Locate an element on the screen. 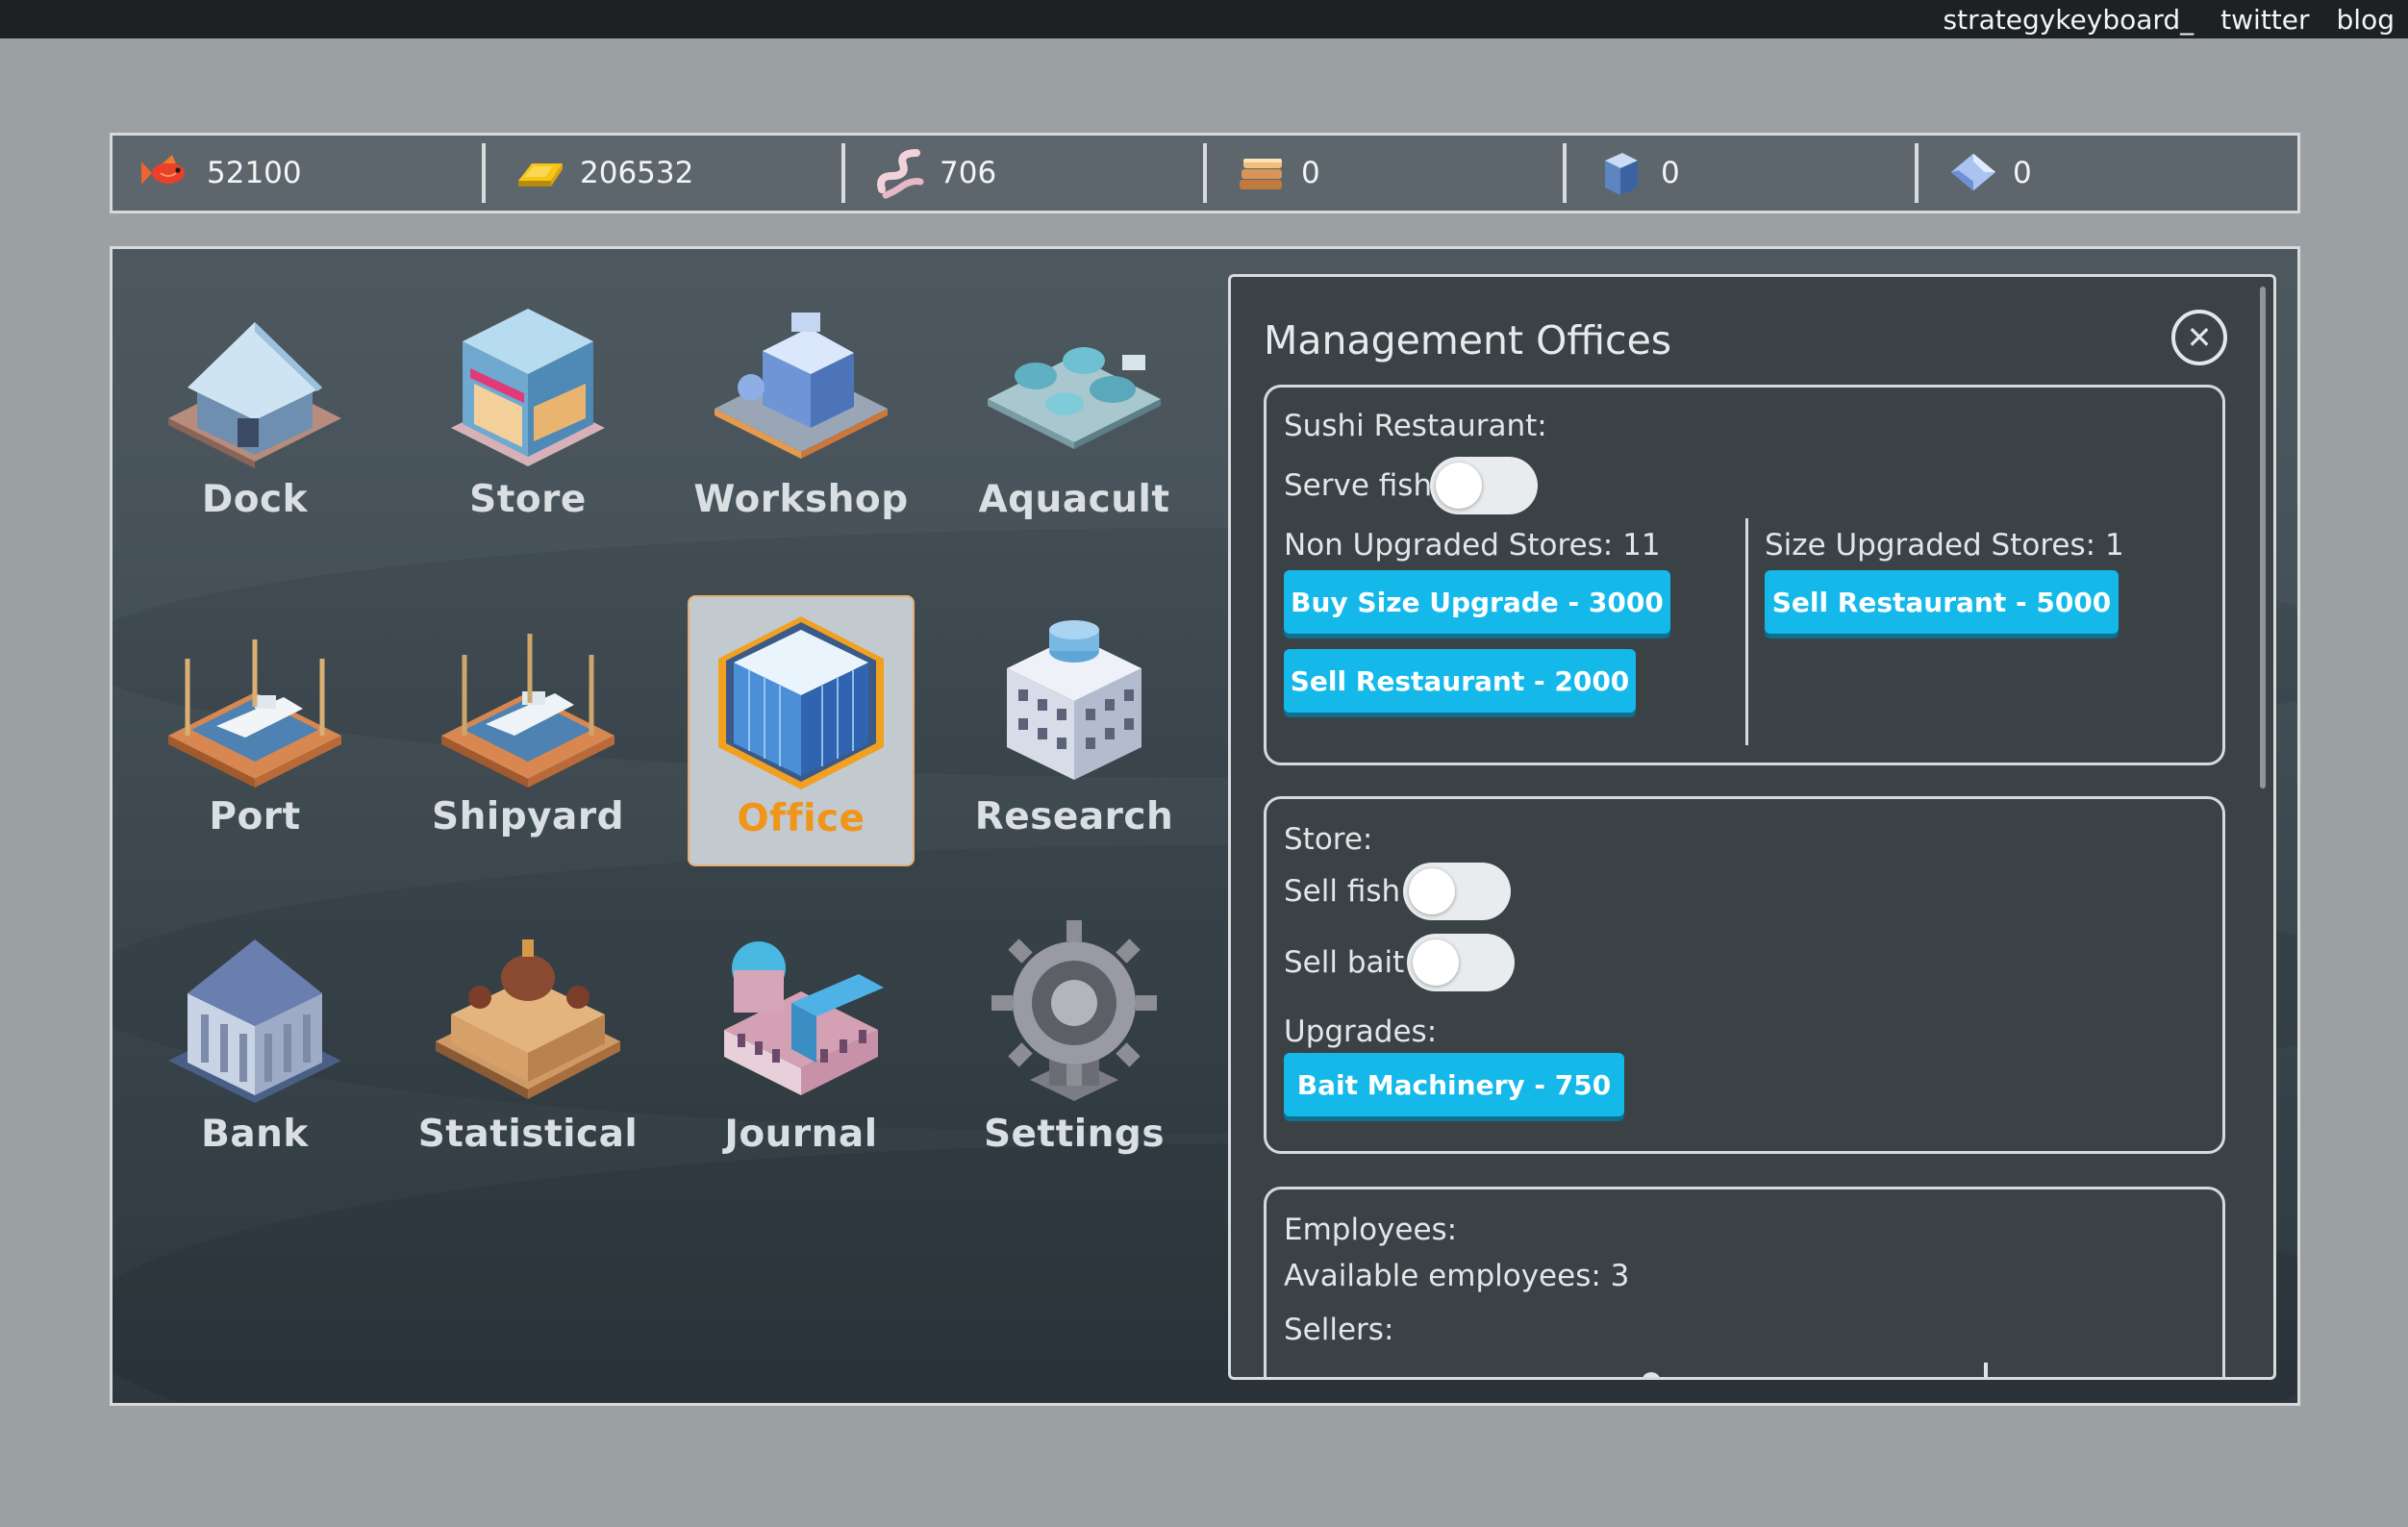  building-shipyard: Shipyard is located at coordinates (527, 730).